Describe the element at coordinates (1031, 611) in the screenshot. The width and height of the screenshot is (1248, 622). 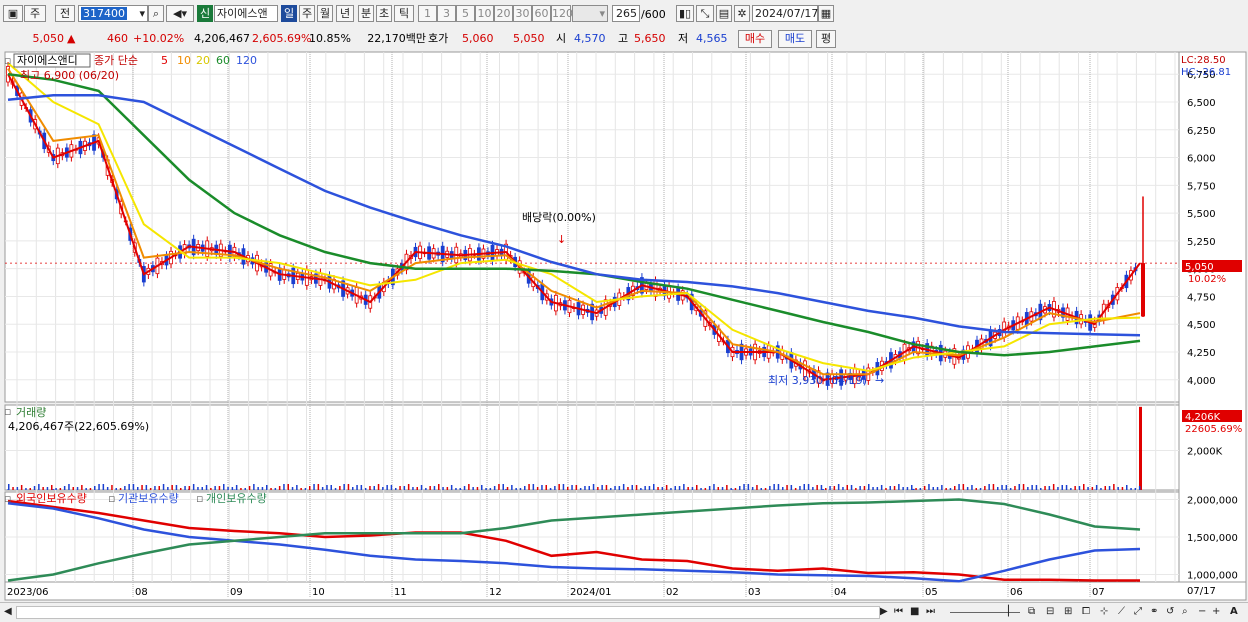
I see `layout-icon: ⧉` at that location.